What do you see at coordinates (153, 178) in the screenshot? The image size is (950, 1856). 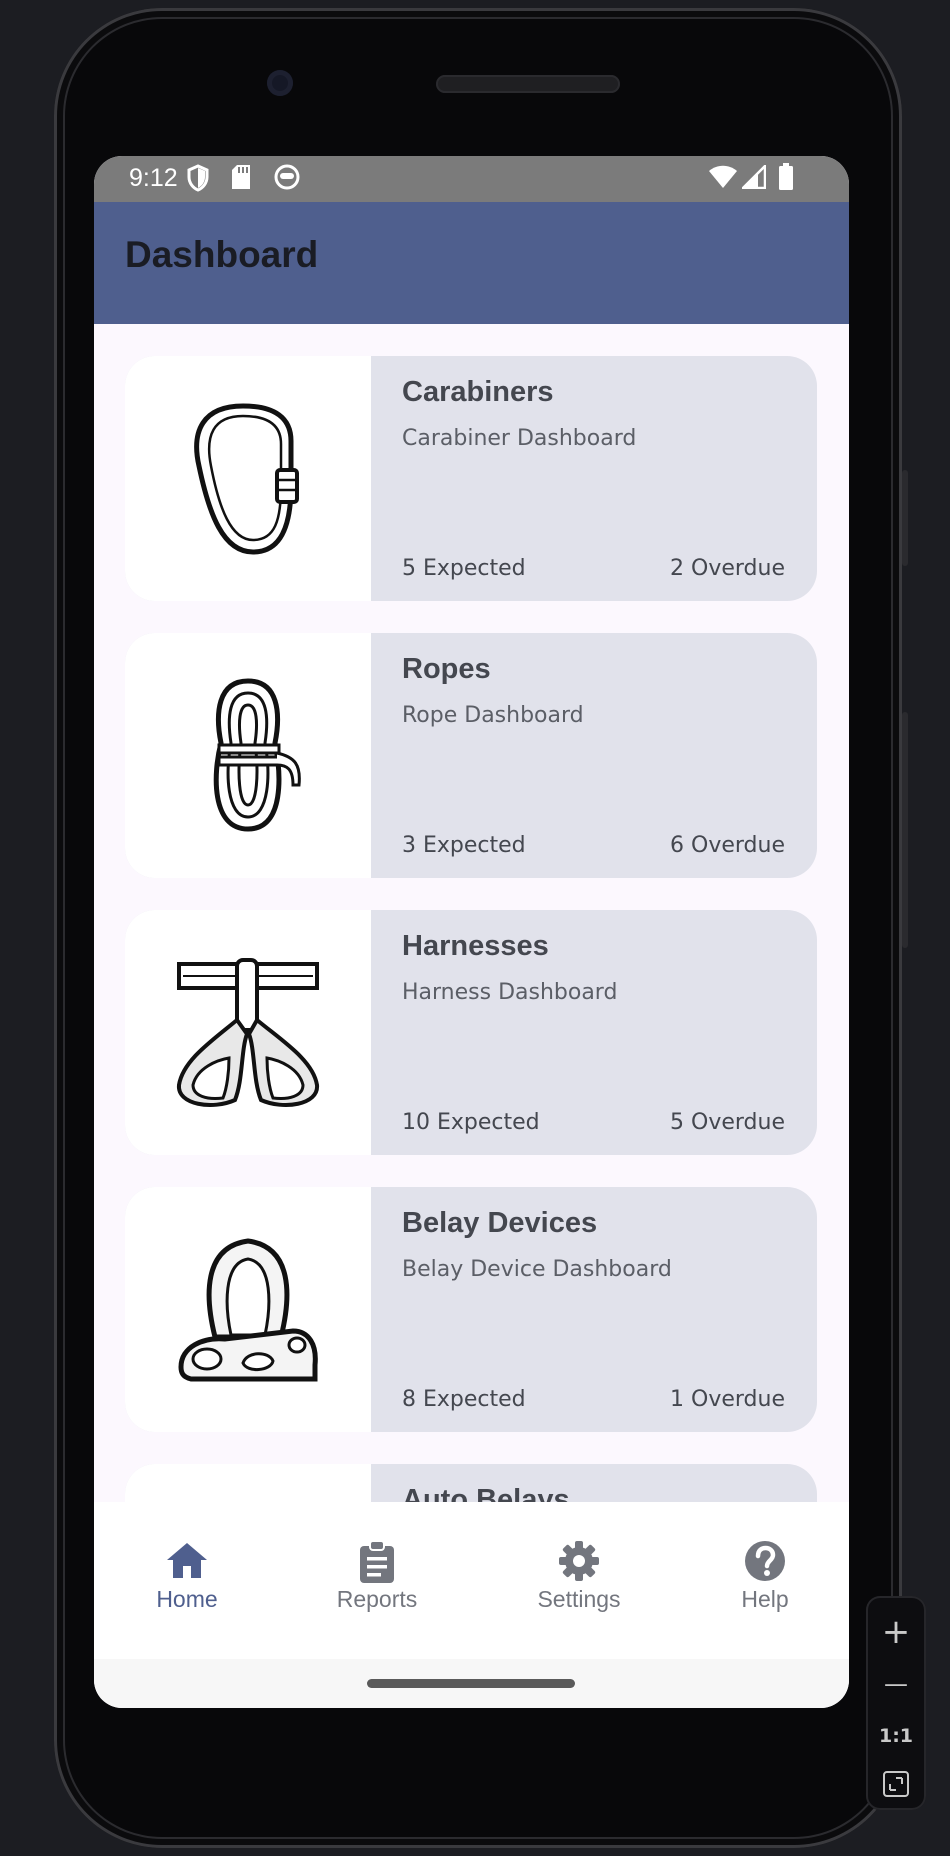 I see `status-time: 9:12` at bounding box center [153, 178].